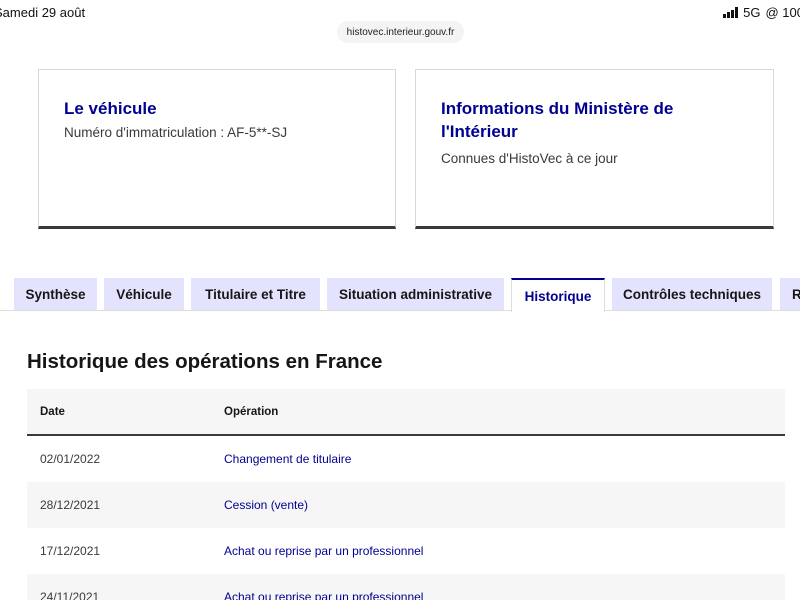 The width and height of the screenshot is (800, 600). What do you see at coordinates (594, 120) in the screenshot?
I see `ministry-card-title: Informations du Ministère de l'Intérieur` at bounding box center [594, 120].